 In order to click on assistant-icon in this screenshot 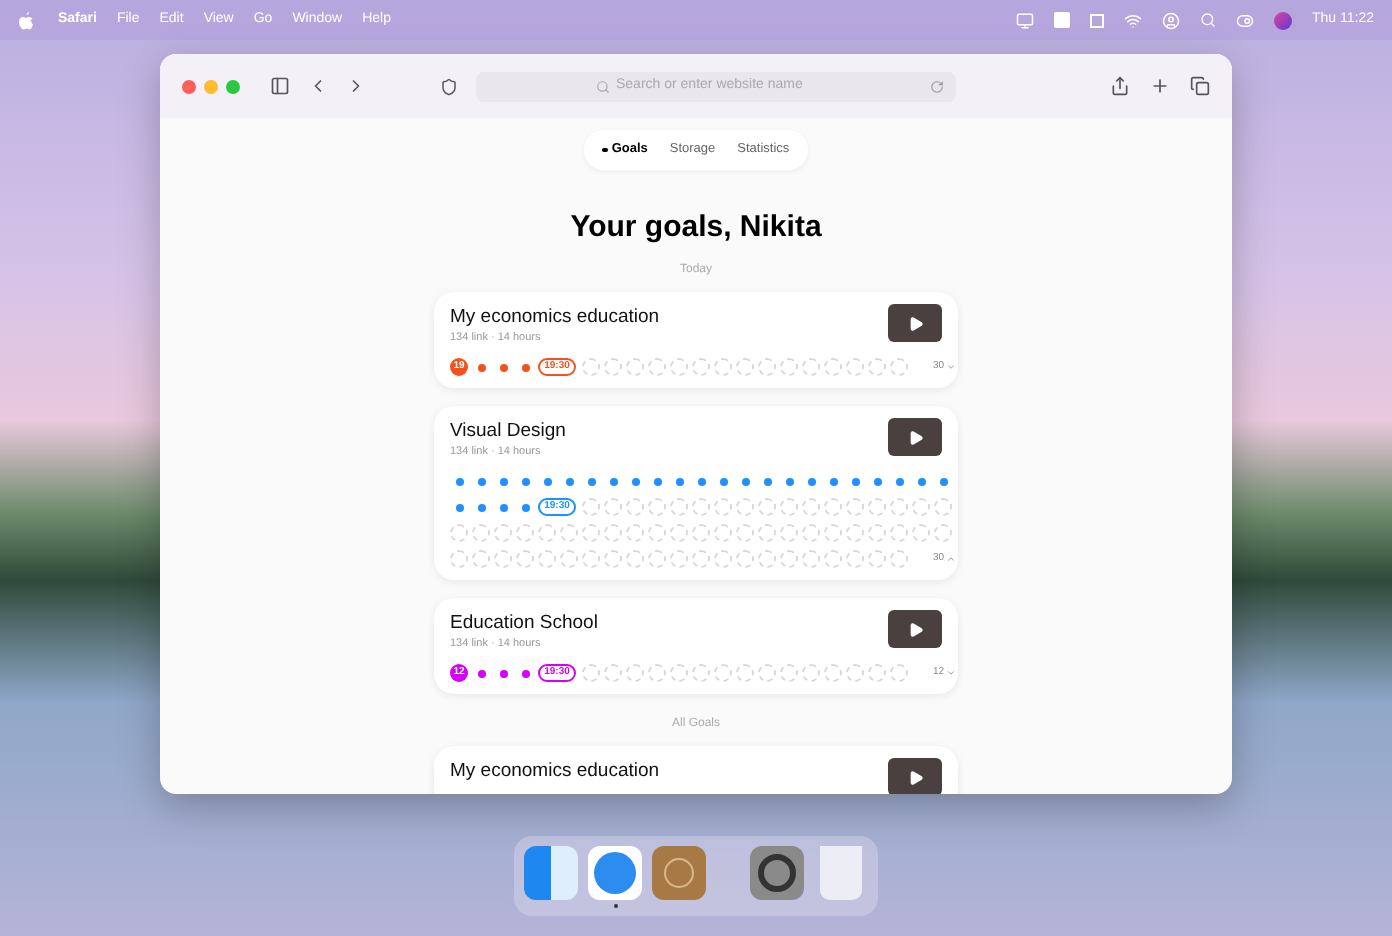, I will do `click(1282, 20)`.